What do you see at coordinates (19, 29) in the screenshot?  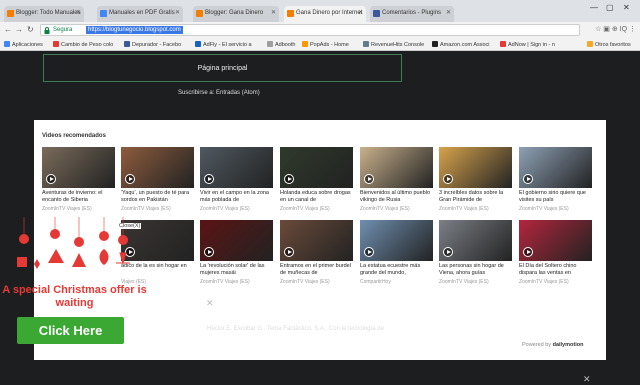 I see `forward-icon: →` at bounding box center [19, 29].